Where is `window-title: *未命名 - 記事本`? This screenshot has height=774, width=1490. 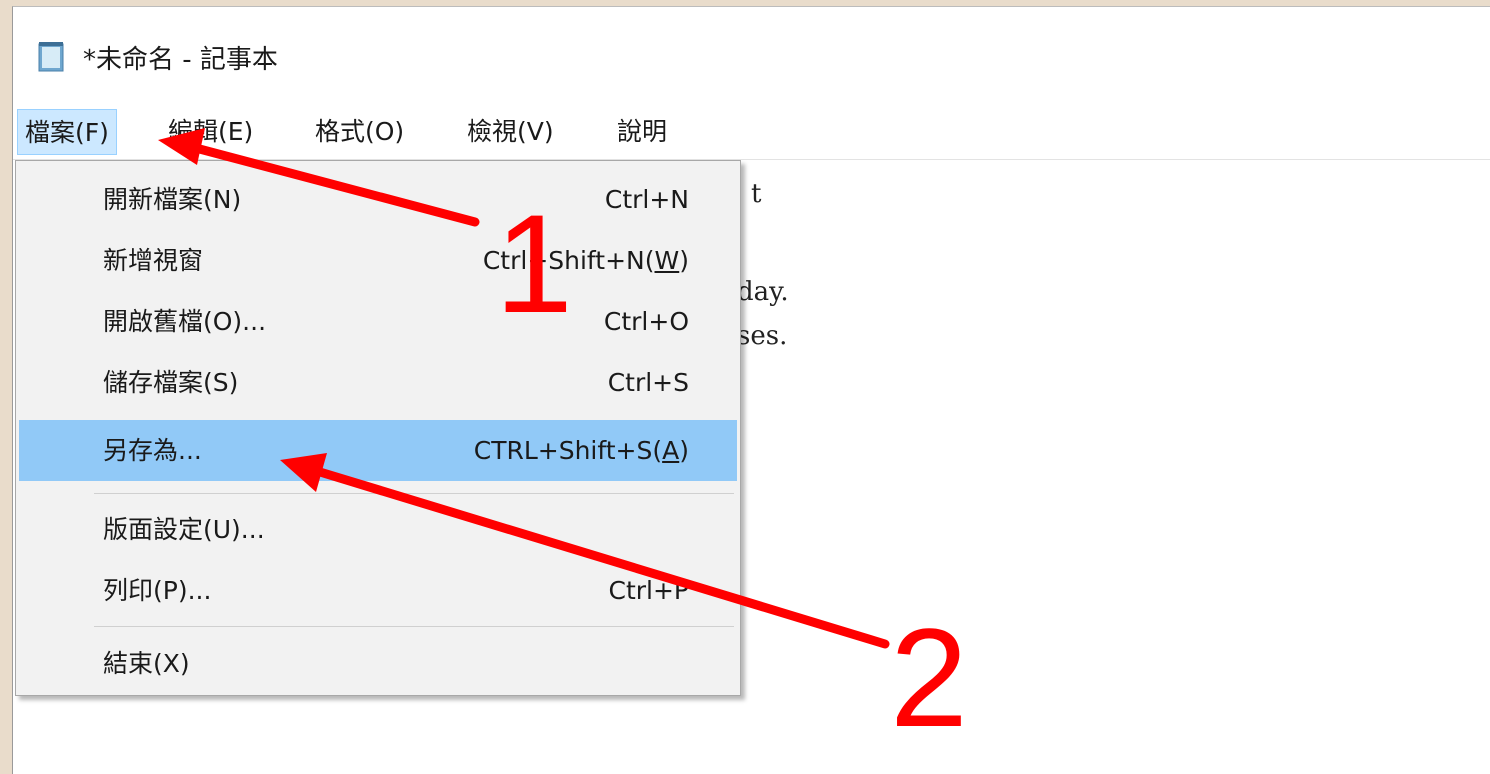 window-title: *未命名 - 記事本 is located at coordinates (180, 60).